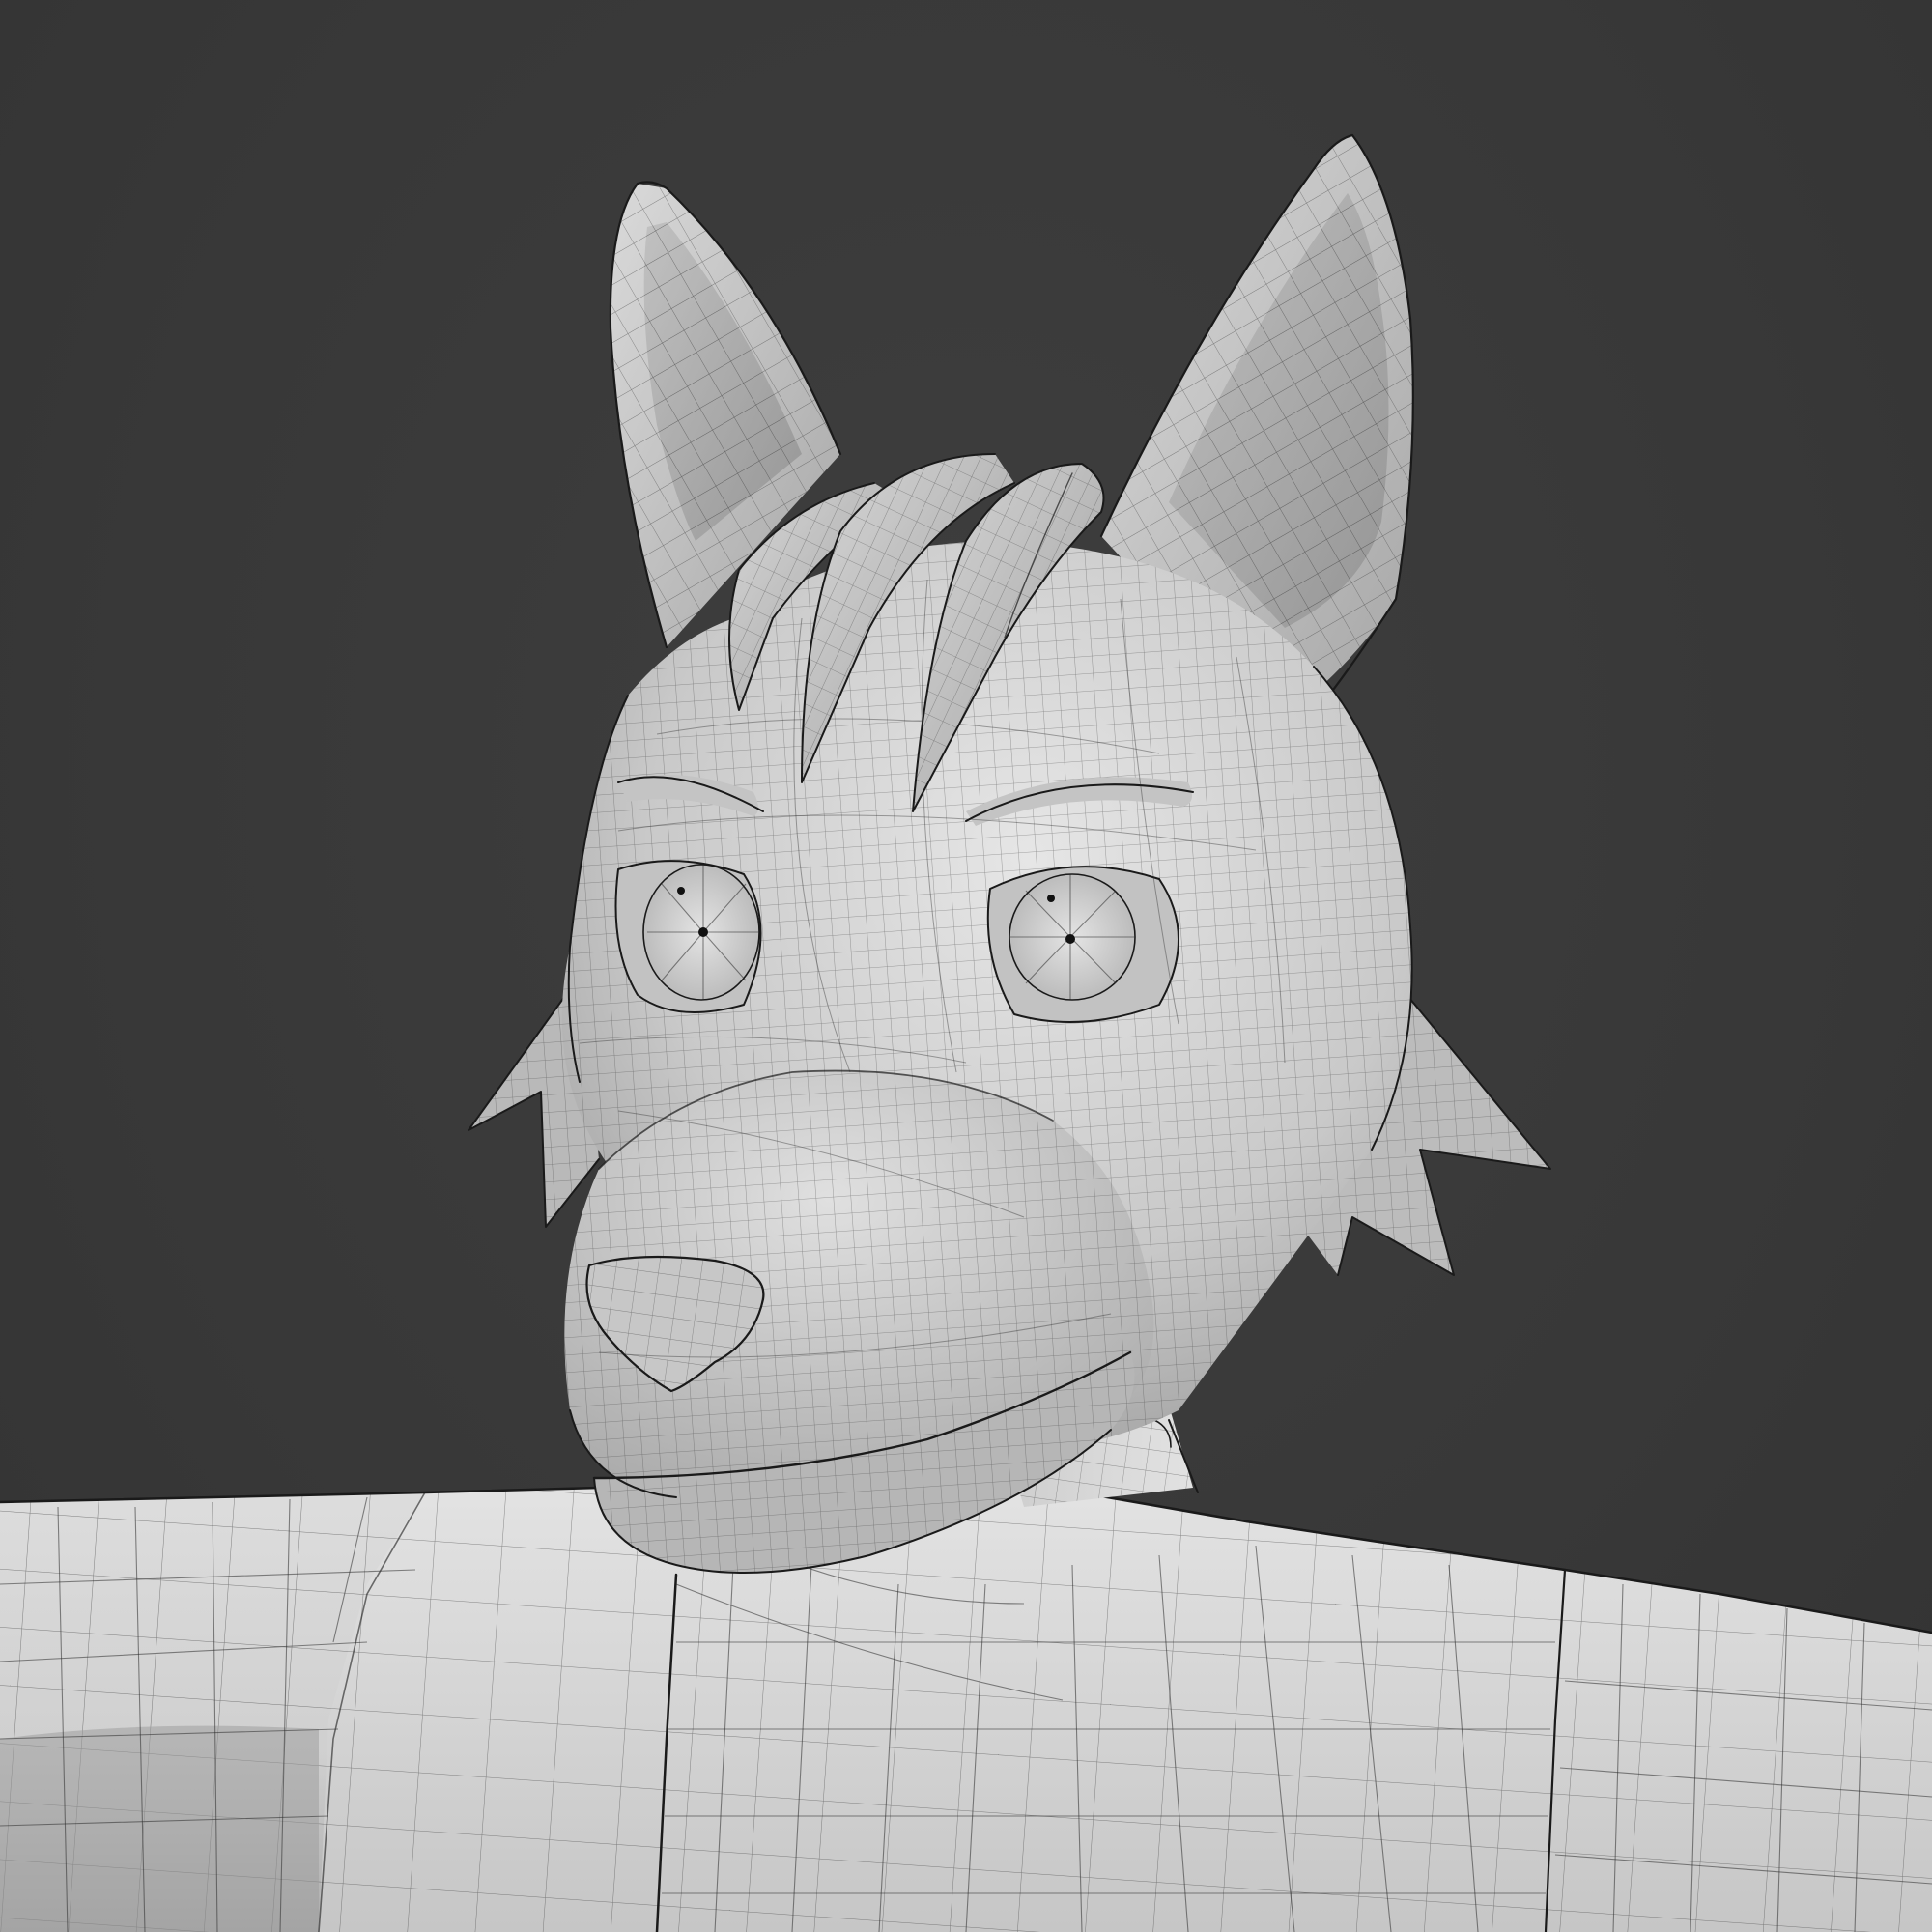 The height and width of the screenshot is (1932, 1932). What do you see at coordinates (159, 1828) in the screenshot?
I see `left-arm-shadow` at bounding box center [159, 1828].